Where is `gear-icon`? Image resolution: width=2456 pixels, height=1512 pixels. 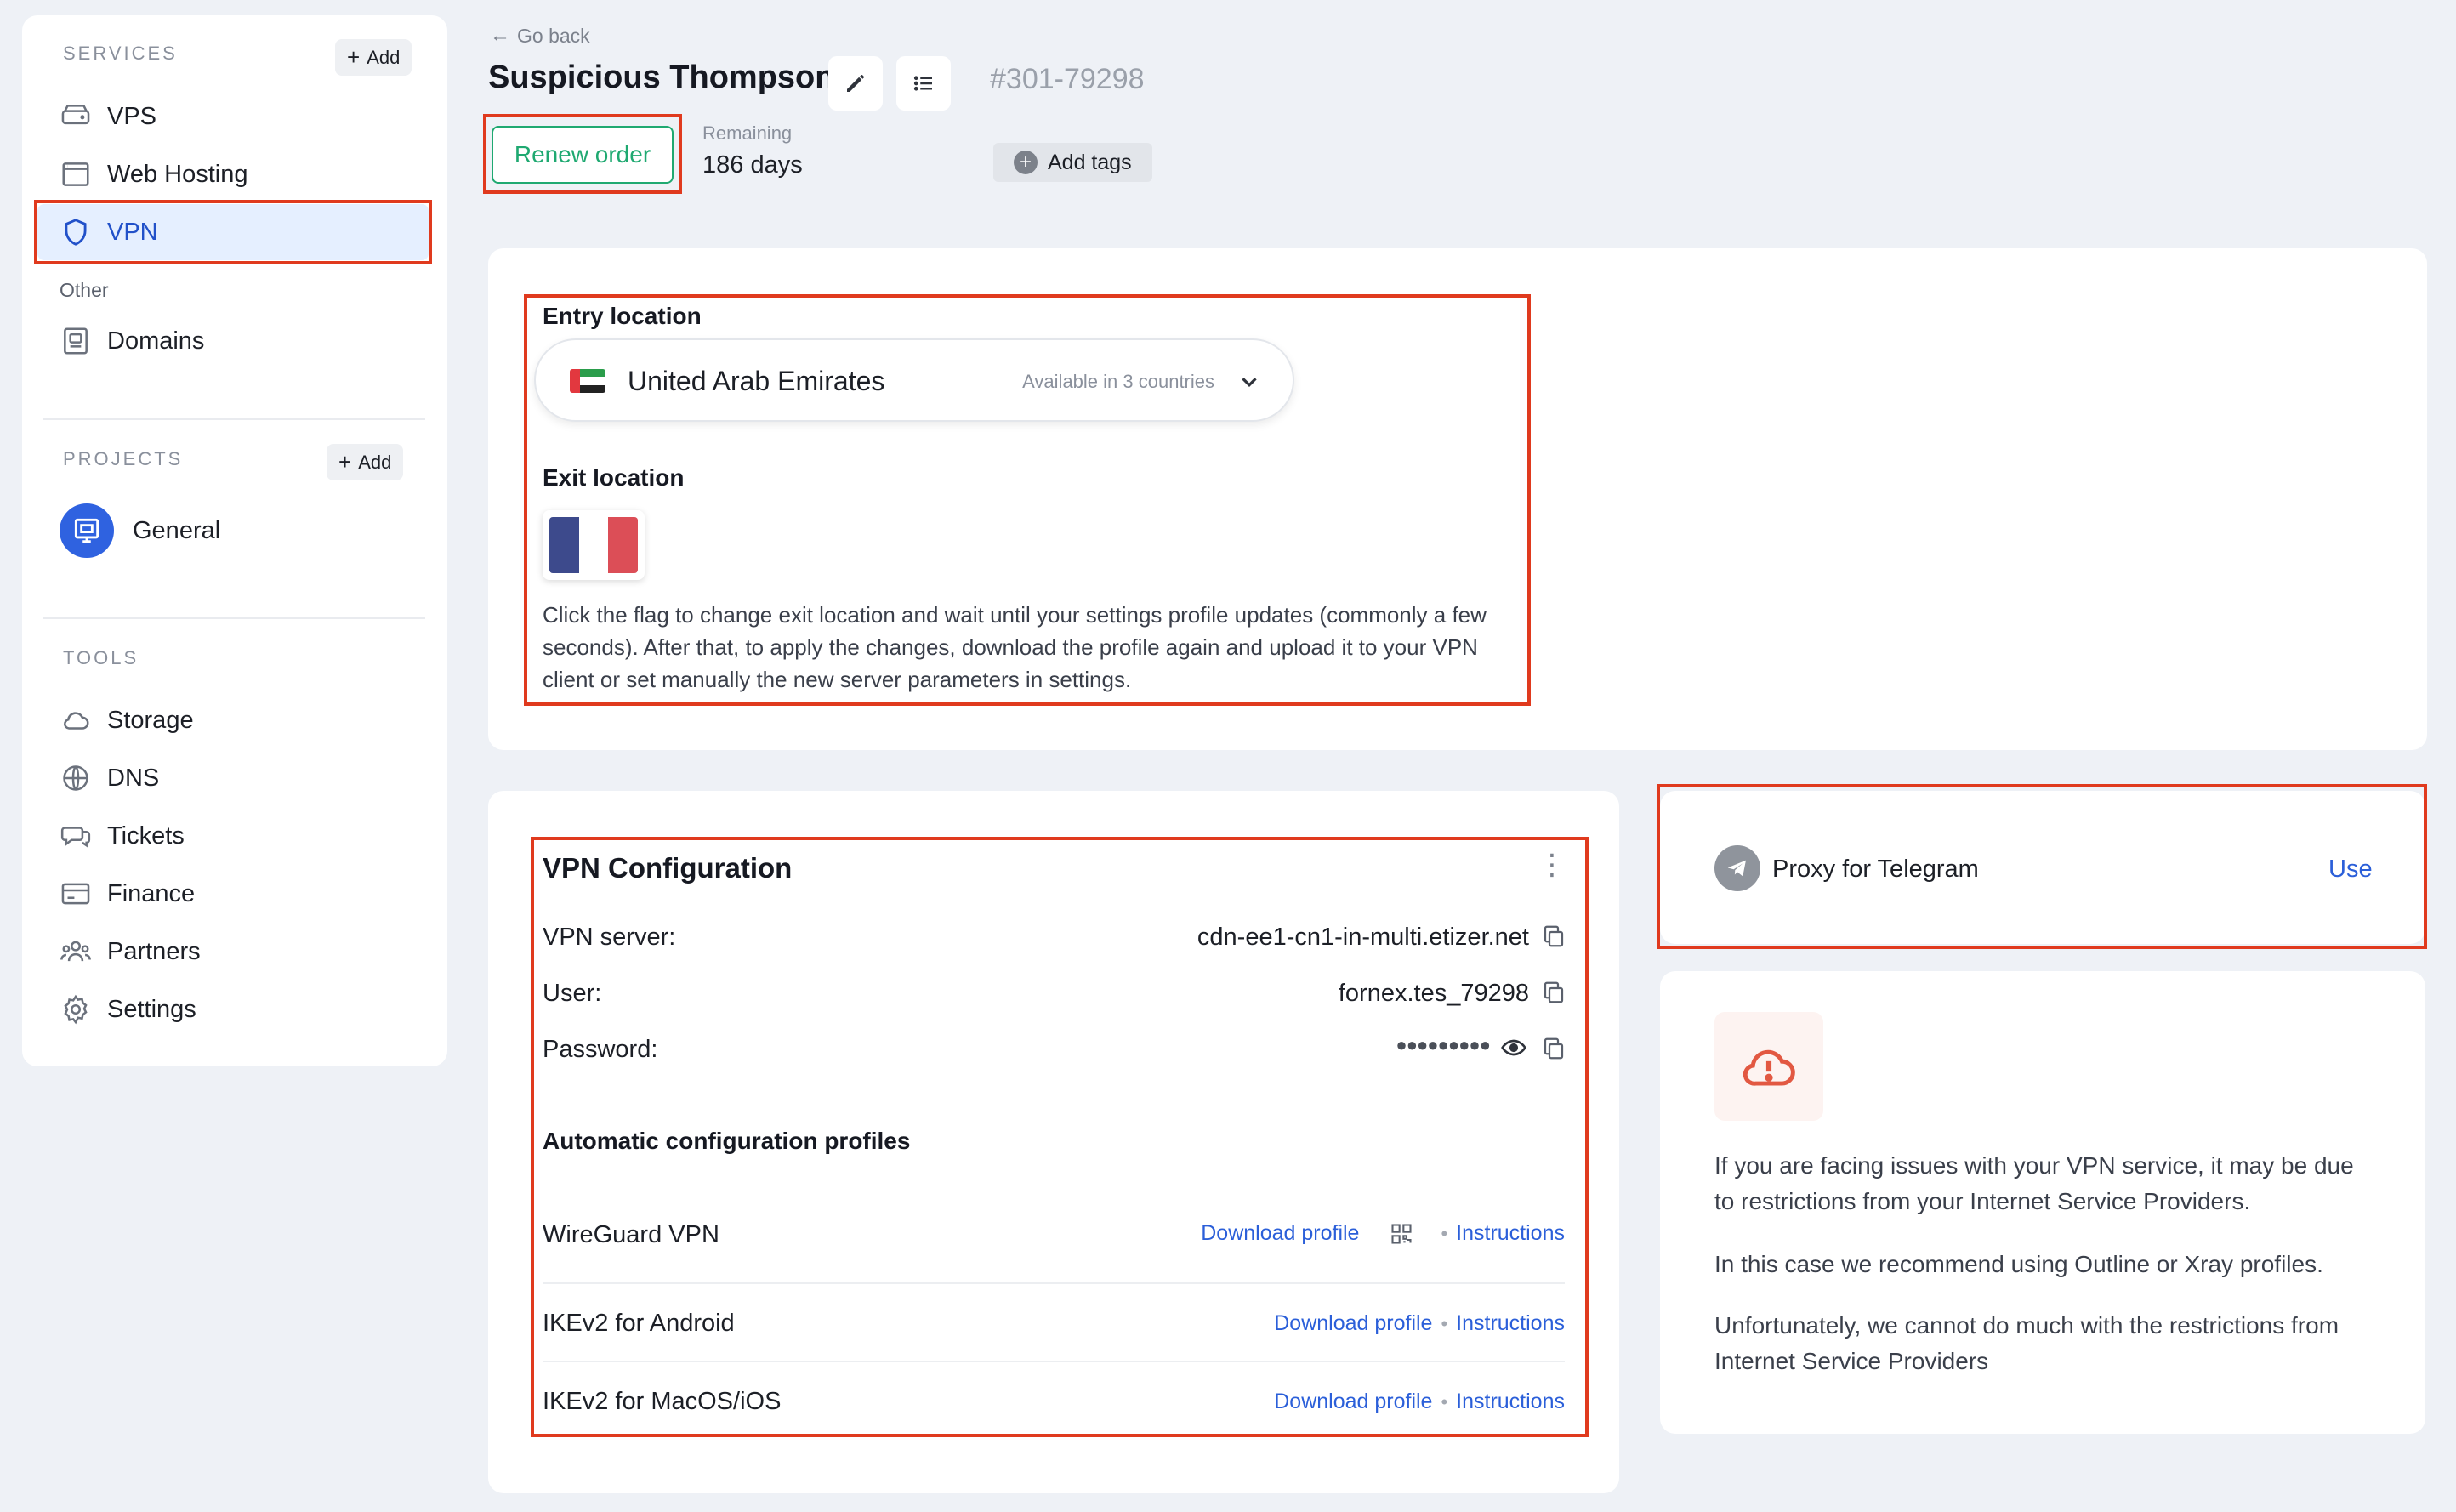 gear-icon is located at coordinates (76, 1009).